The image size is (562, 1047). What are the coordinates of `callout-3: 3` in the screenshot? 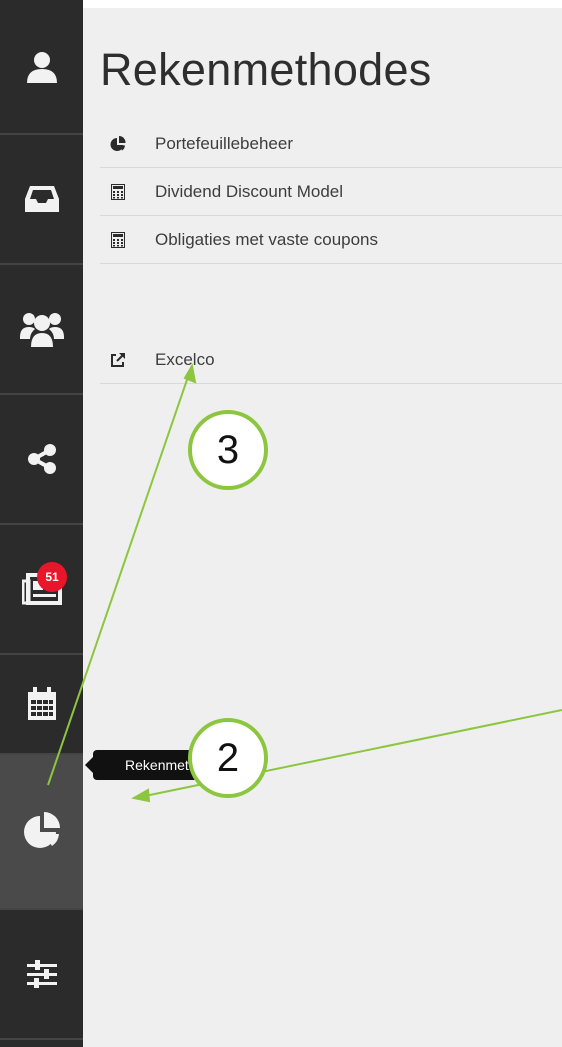 It's located at (228, 450).